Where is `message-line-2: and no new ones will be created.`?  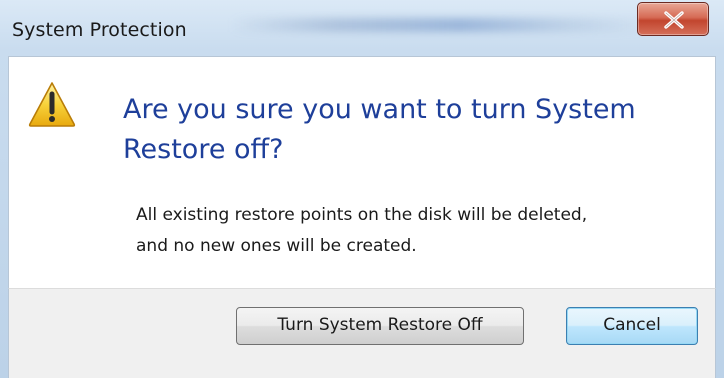 message-line-2: and no new ones will be created. is located at coordinates (276, 246).